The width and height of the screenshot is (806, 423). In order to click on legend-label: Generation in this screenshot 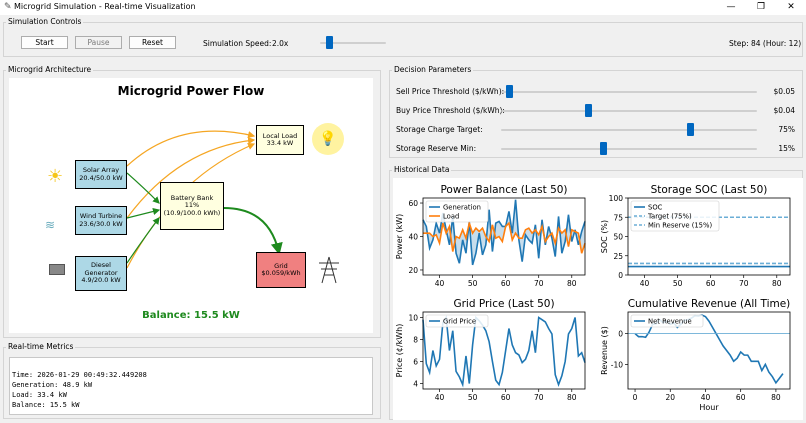, I will do `click(462, 208)`.